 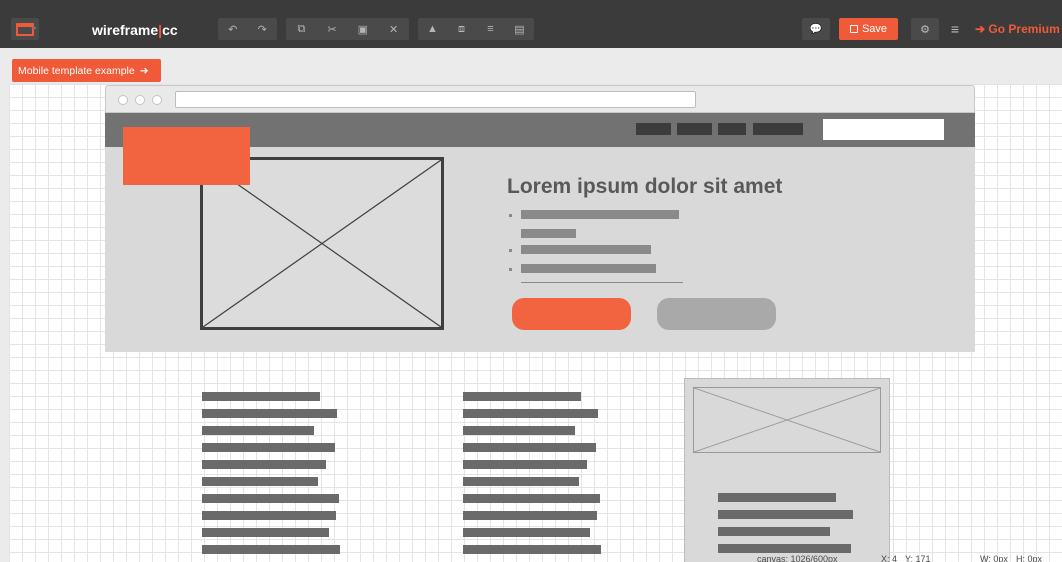 I want to click on align-icon: ≡, so click(x=490, y=29).